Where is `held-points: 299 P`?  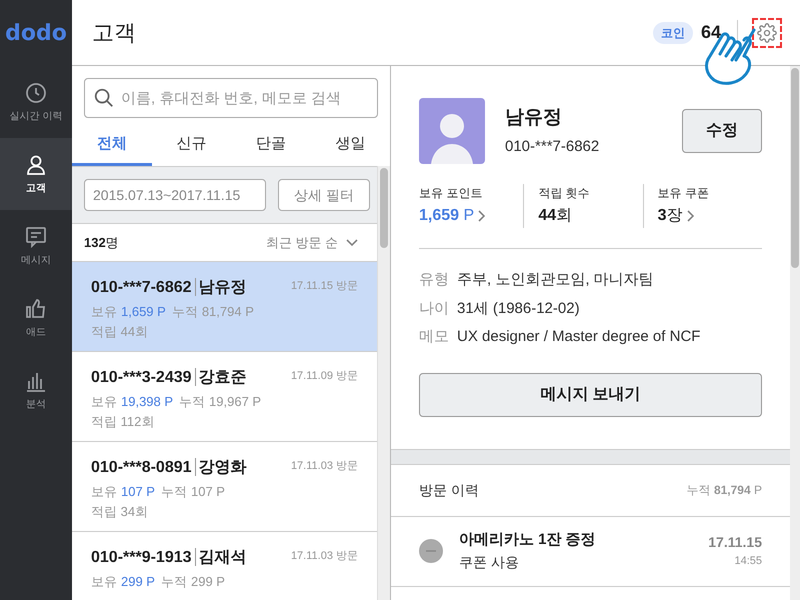 held-points: 299 P is located at coordinates (138, 582).